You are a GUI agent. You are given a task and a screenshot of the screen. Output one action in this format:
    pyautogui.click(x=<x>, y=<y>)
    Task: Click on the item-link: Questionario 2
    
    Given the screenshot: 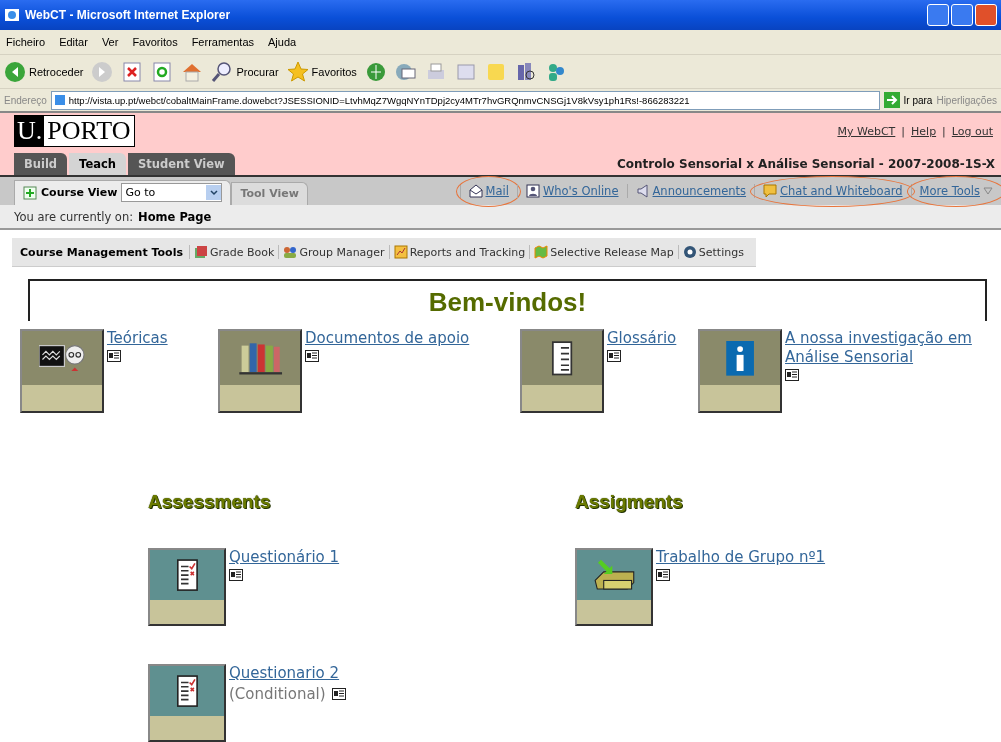 What is the action you would take?
    pyautogui.click(x=287, y=673)
    